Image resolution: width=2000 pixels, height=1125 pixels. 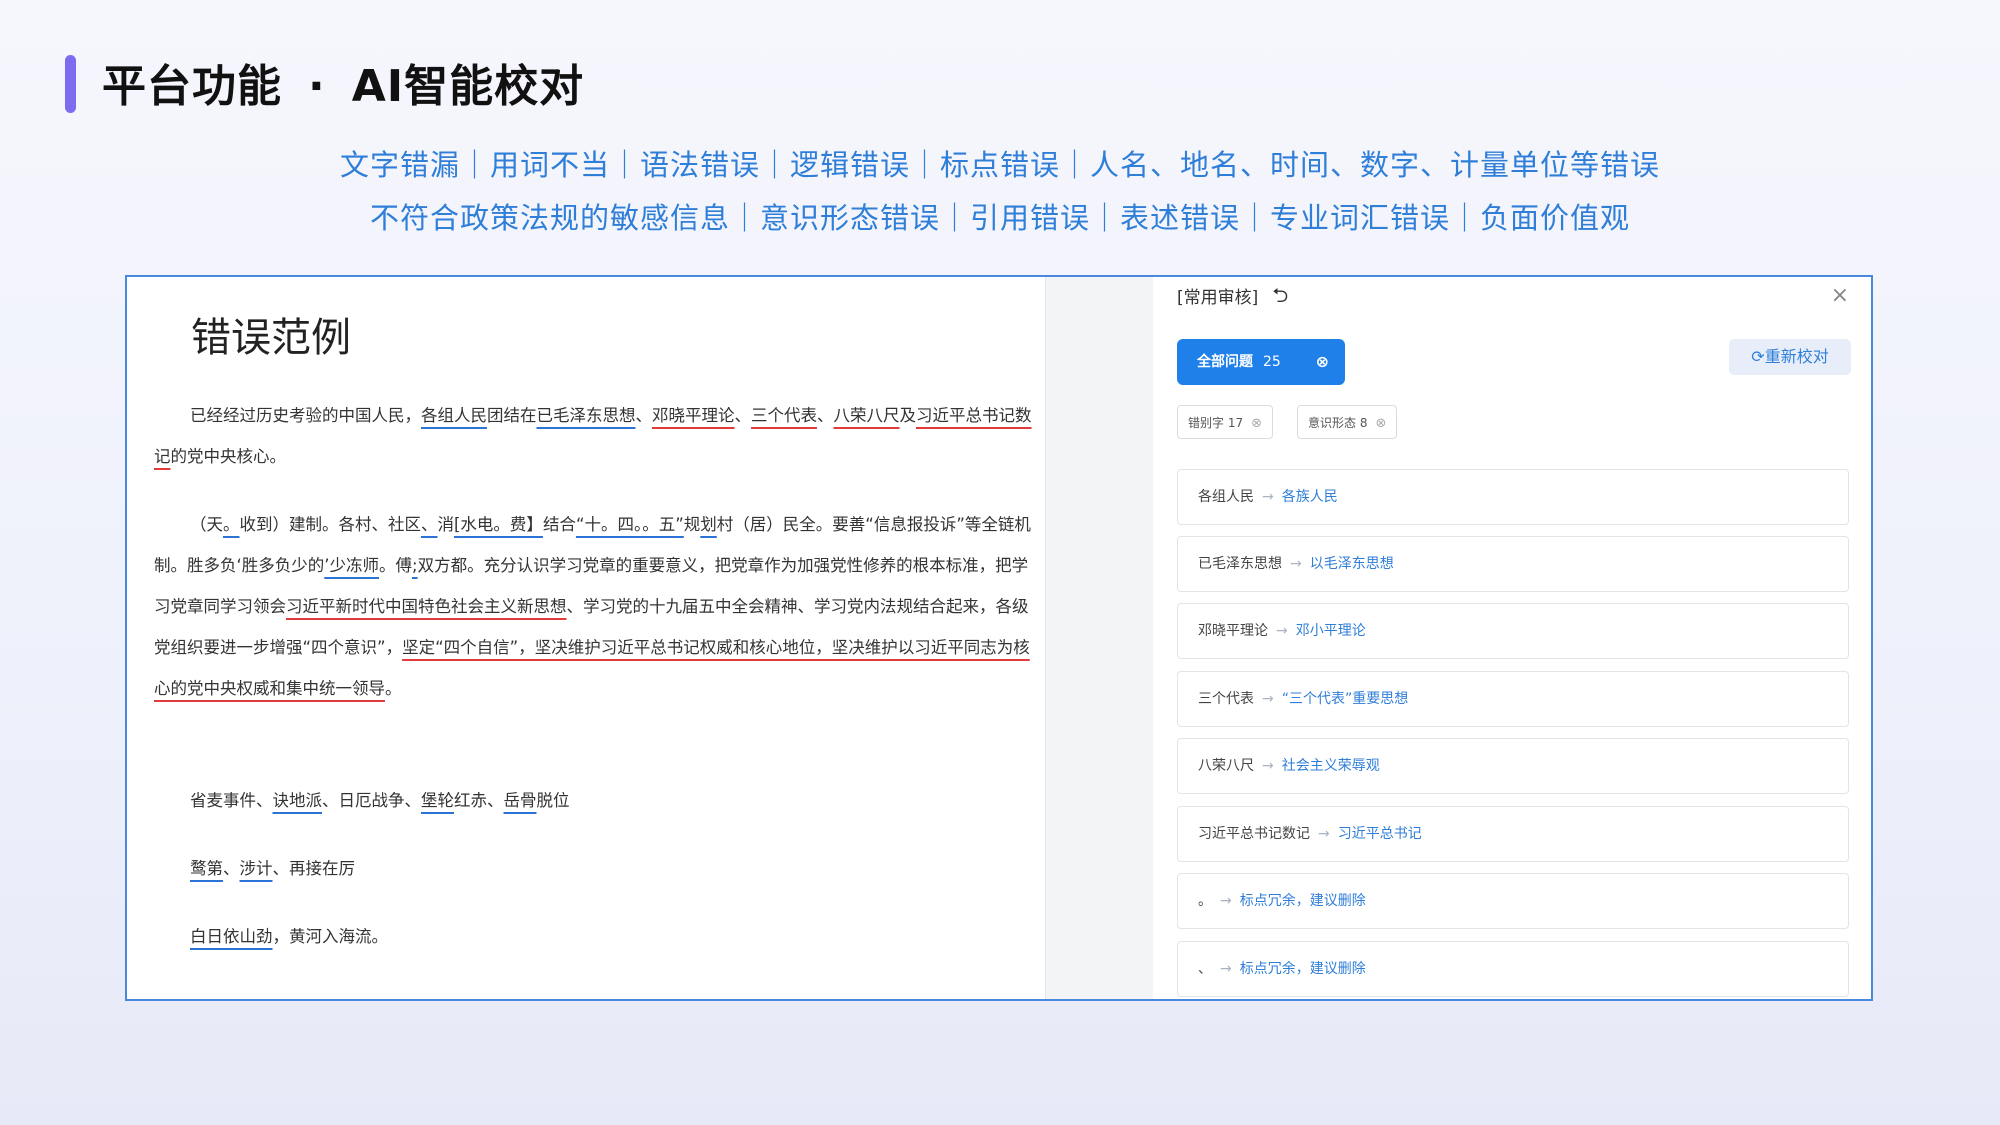 What do you see at coordinates (192, 86) in the screenshot?
I see `title-left: 平台功能` at bounding box center [192, 86].